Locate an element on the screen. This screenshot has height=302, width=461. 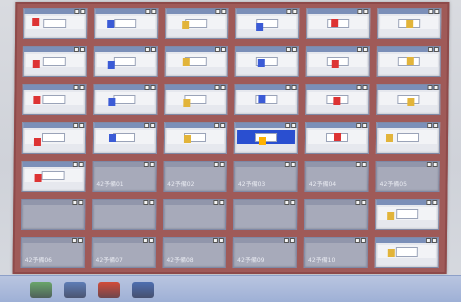
thumbnail-tile: 42予備04 is located at coordinates (336, 176).